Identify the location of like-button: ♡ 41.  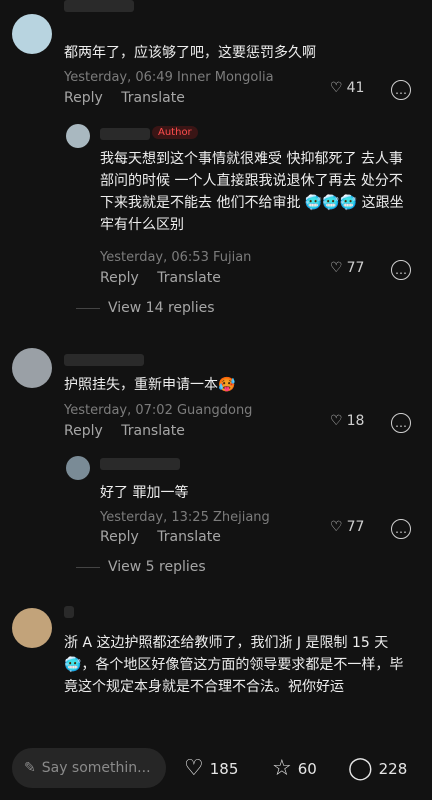
(347, 88).